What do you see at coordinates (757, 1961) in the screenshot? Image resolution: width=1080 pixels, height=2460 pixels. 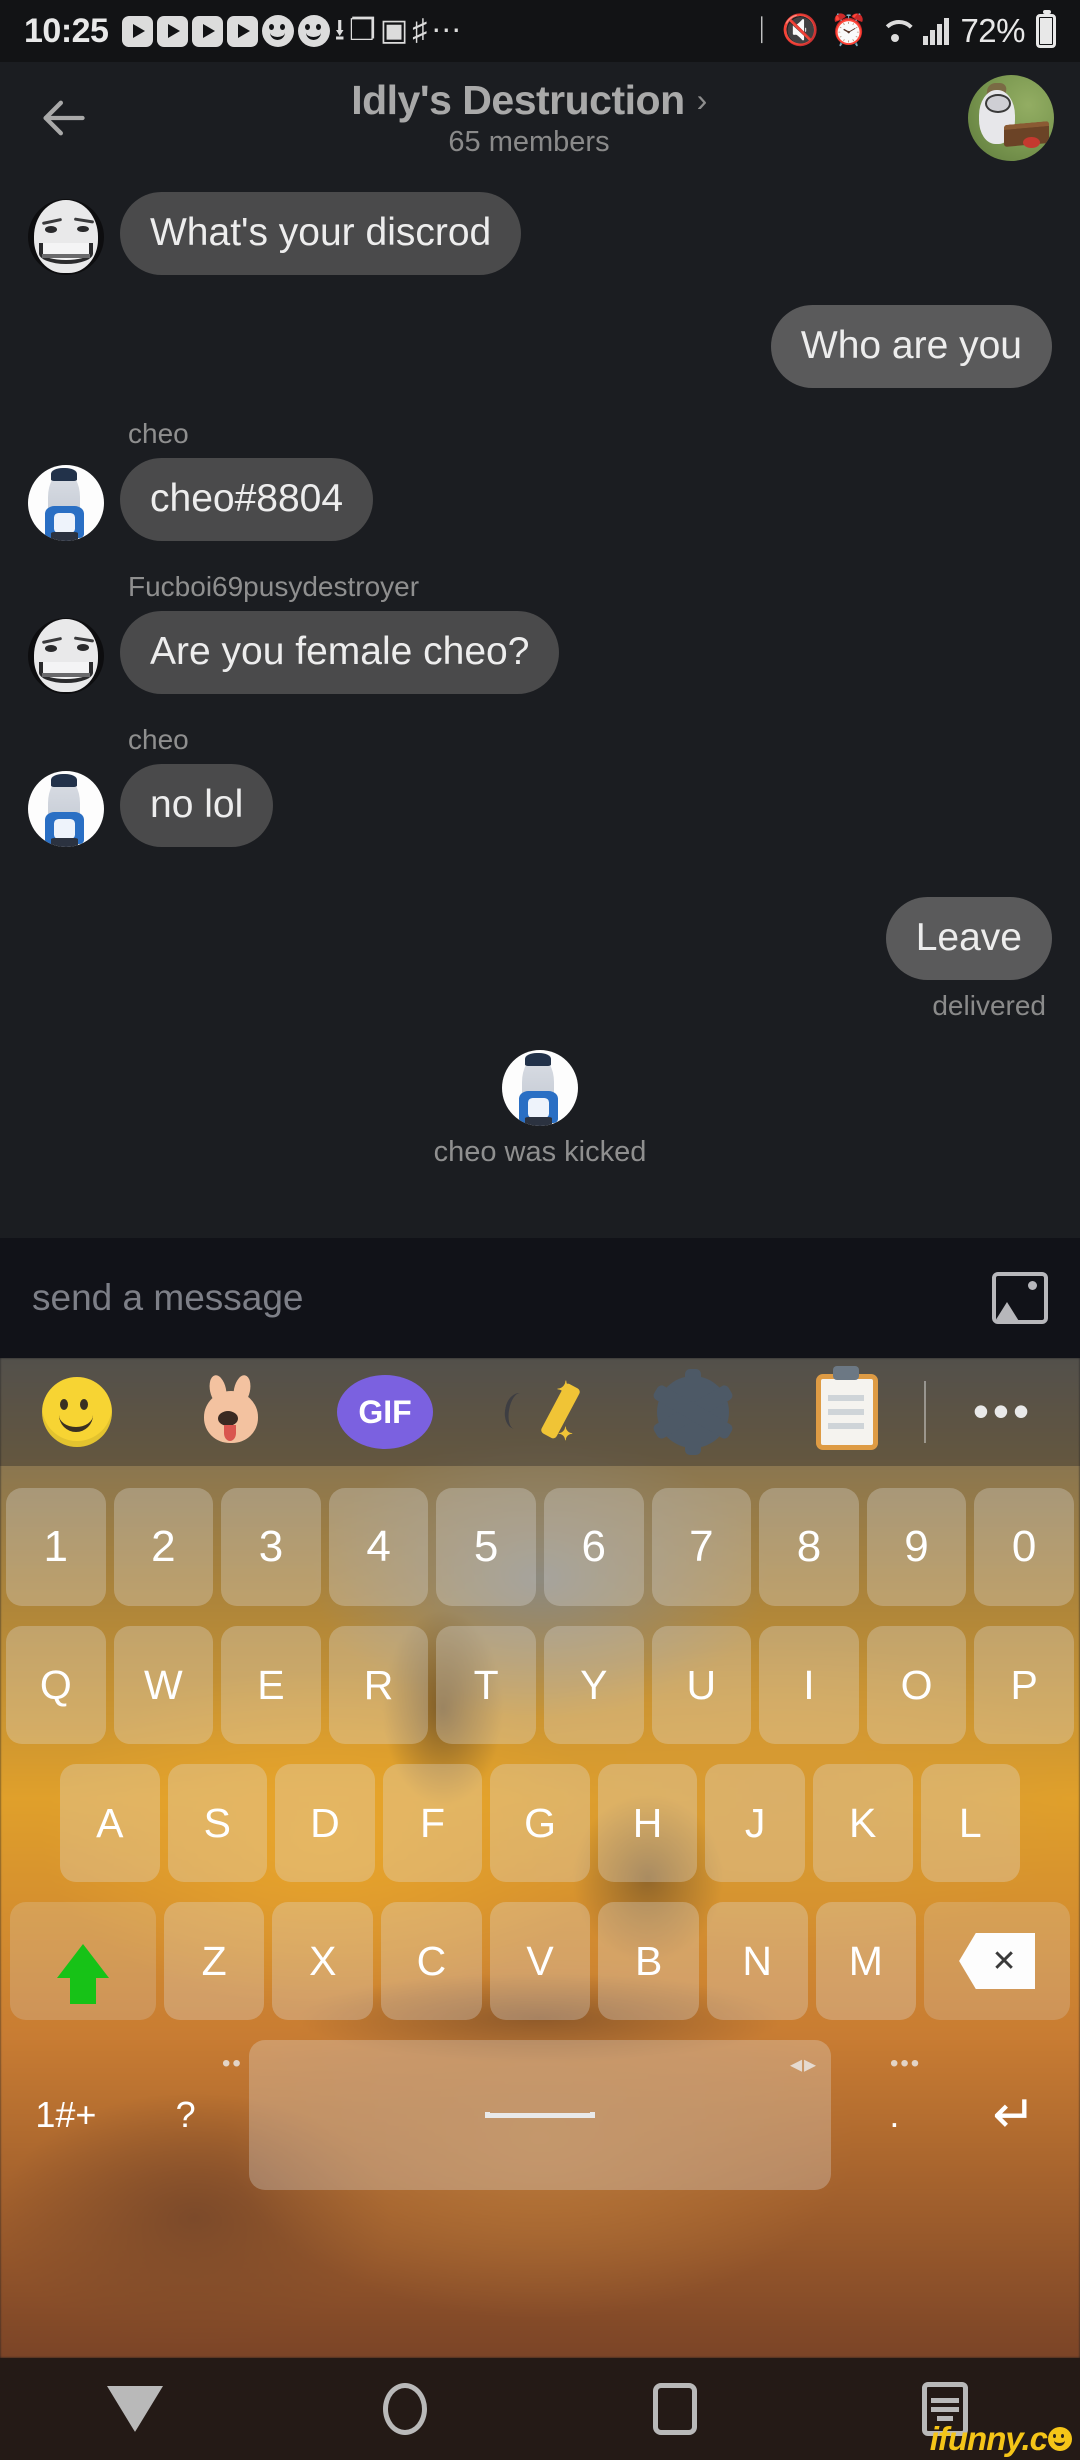 I see `key-n: N` at bounding box center [757, 1961].